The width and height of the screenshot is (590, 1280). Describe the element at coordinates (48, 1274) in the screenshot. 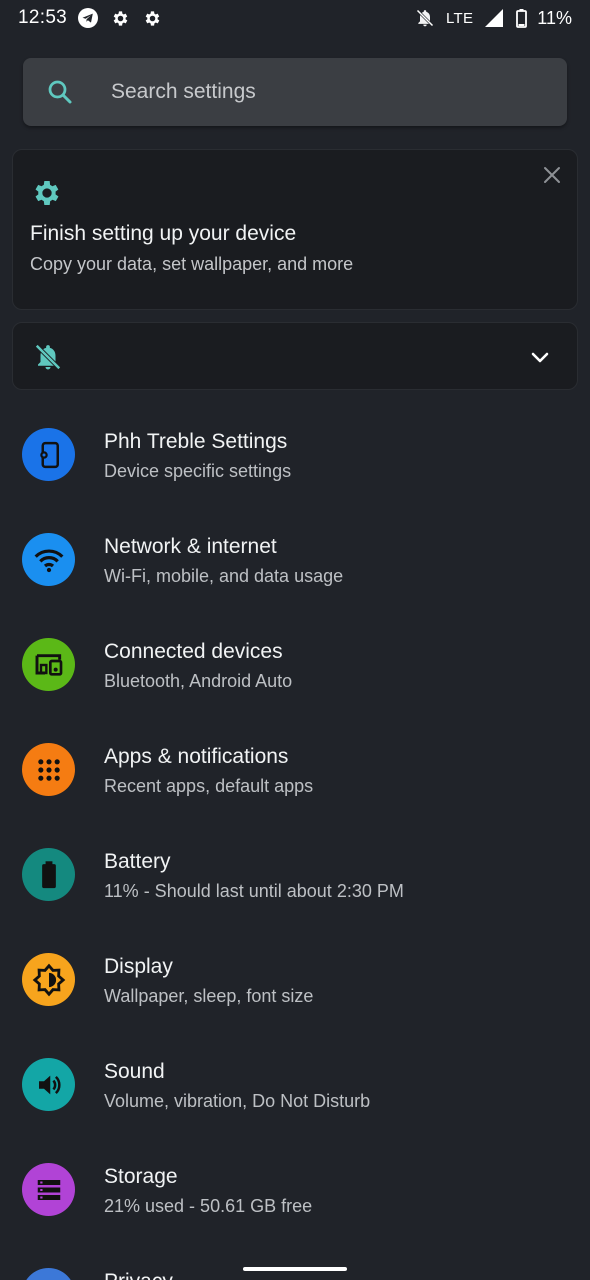

I see `privacy-icon` at that location.